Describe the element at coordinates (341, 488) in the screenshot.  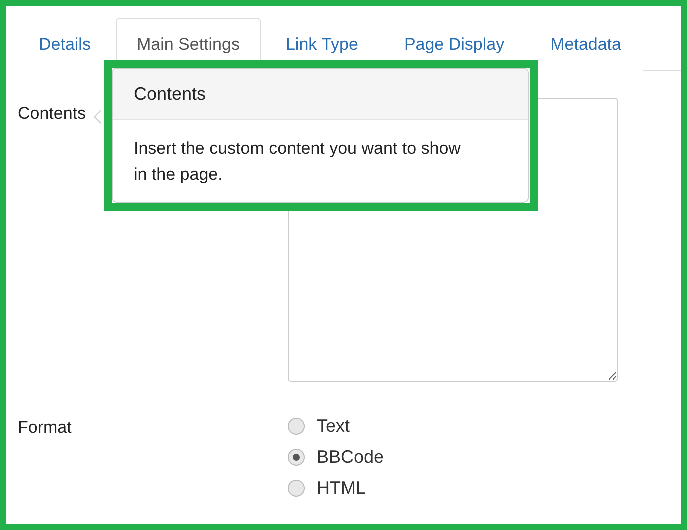
I see `radio-label: HTML` at that location.